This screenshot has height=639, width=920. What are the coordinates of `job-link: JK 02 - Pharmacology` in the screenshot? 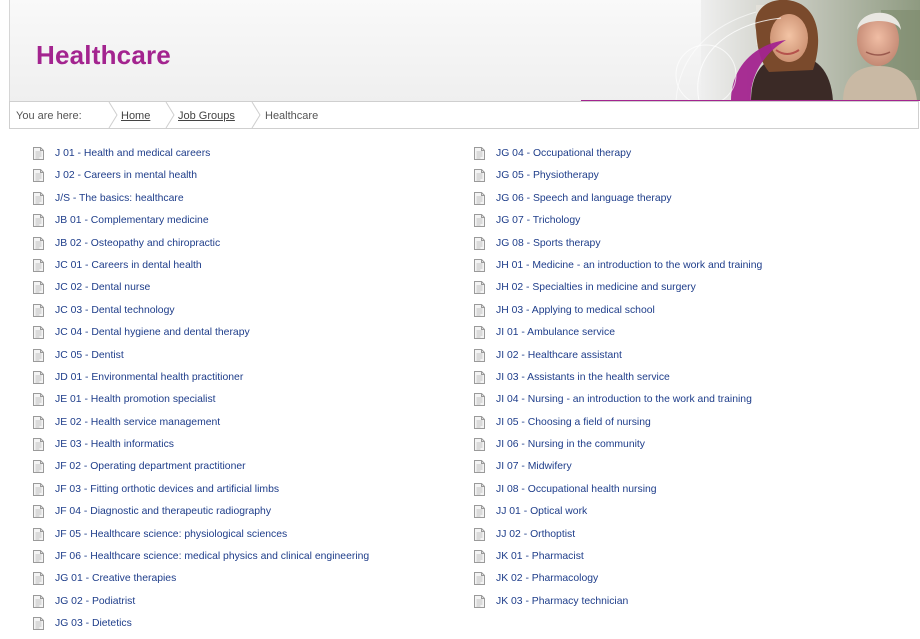 It's located at (547, 579).